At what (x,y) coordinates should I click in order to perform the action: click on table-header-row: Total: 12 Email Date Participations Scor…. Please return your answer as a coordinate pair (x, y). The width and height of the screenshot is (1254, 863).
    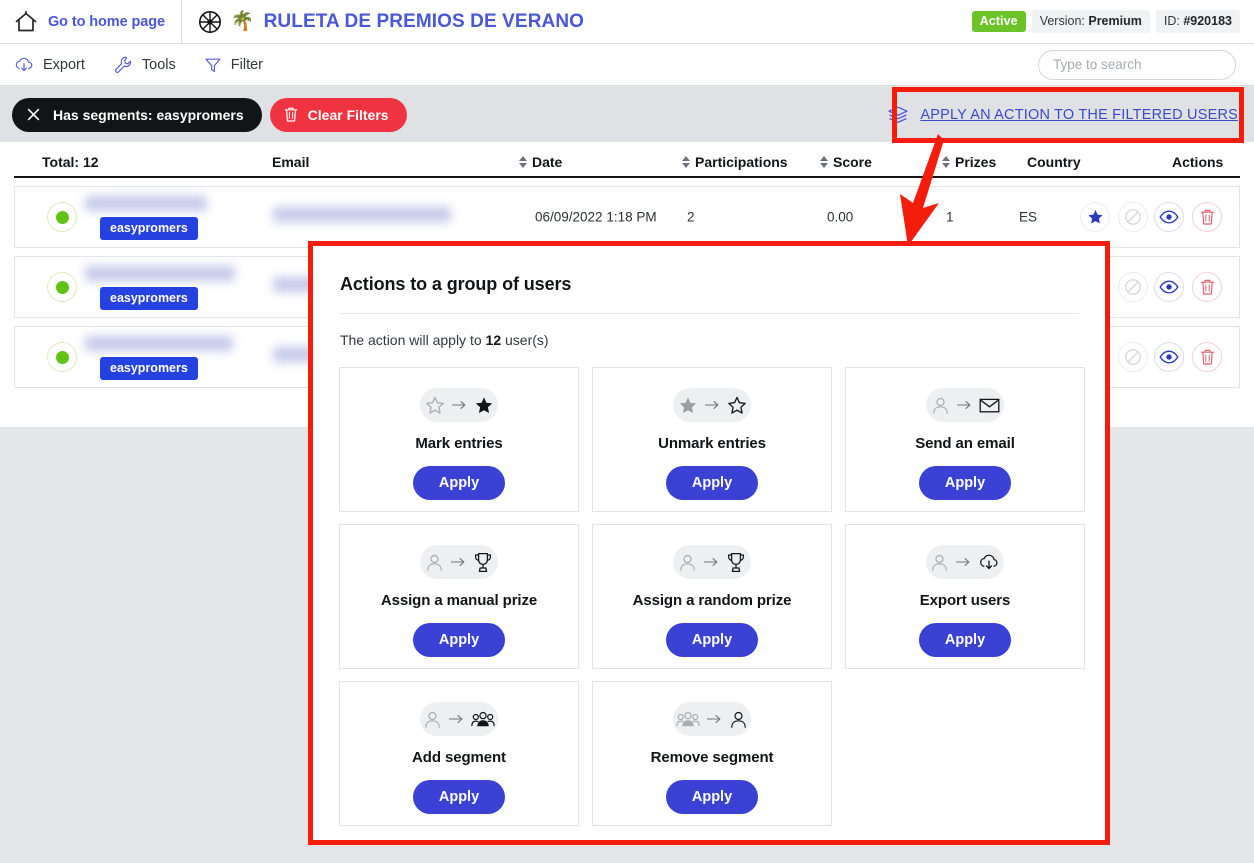
    Looking at the image, I should click on (627, 160).